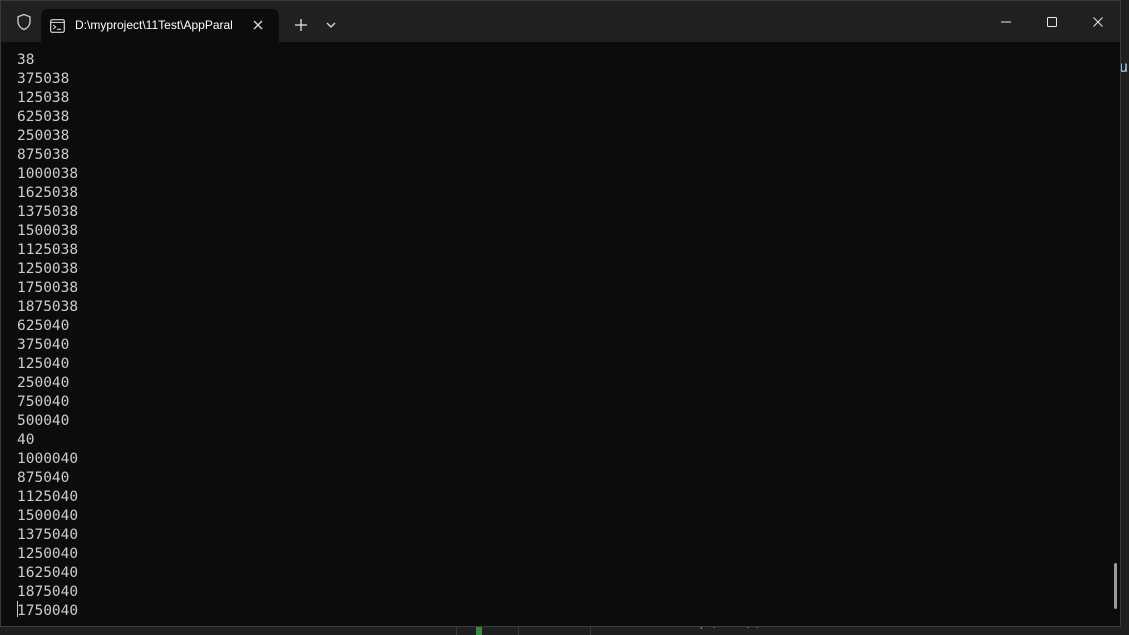  Describe the element at coordinates (48, 269) in the screenshot. I see `console-line: 1250038` at that location.